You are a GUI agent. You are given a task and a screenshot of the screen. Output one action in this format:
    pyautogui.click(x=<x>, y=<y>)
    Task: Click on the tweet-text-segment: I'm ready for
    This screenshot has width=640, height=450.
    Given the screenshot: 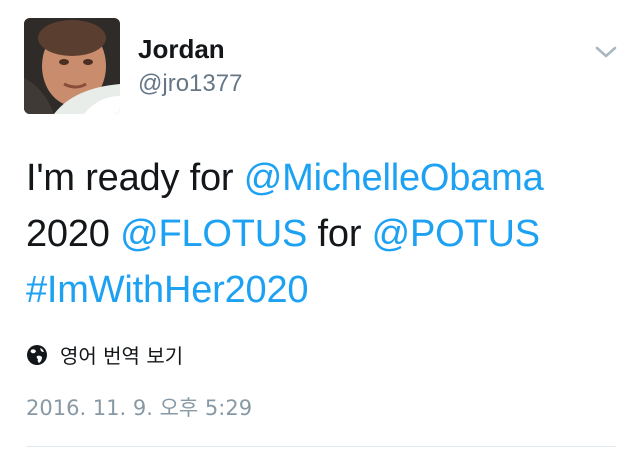 What is the action you would take?
    pyautogui.click(x=135, y=178)
    